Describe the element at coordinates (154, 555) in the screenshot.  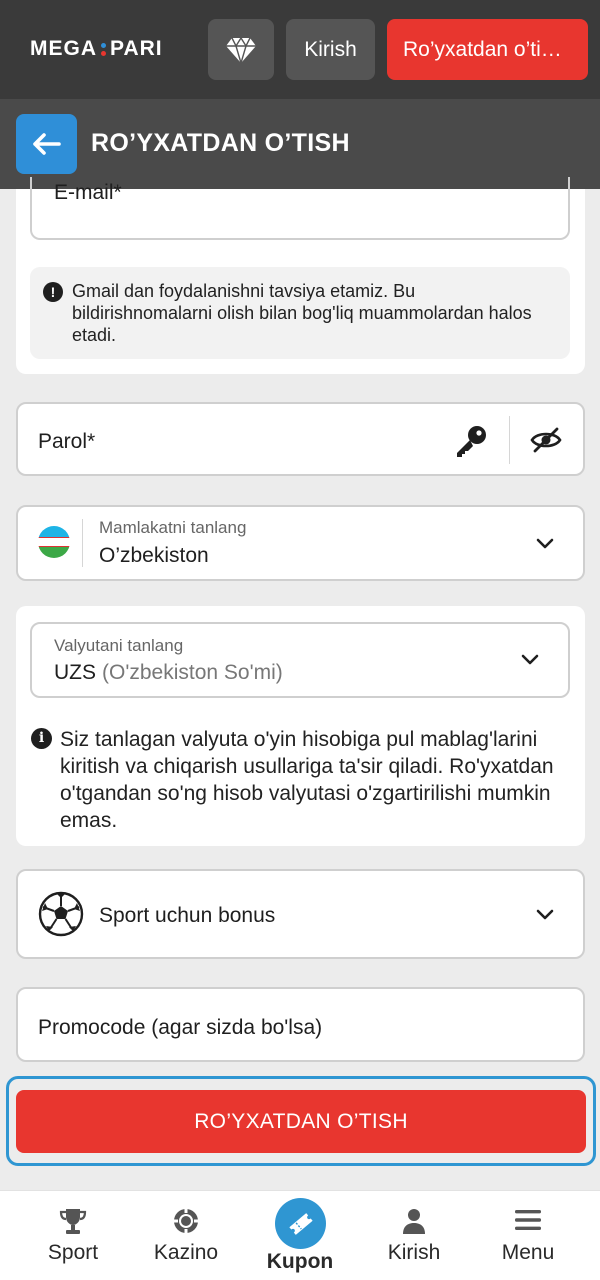
I see `country-value: O’zbekiston` at that location.